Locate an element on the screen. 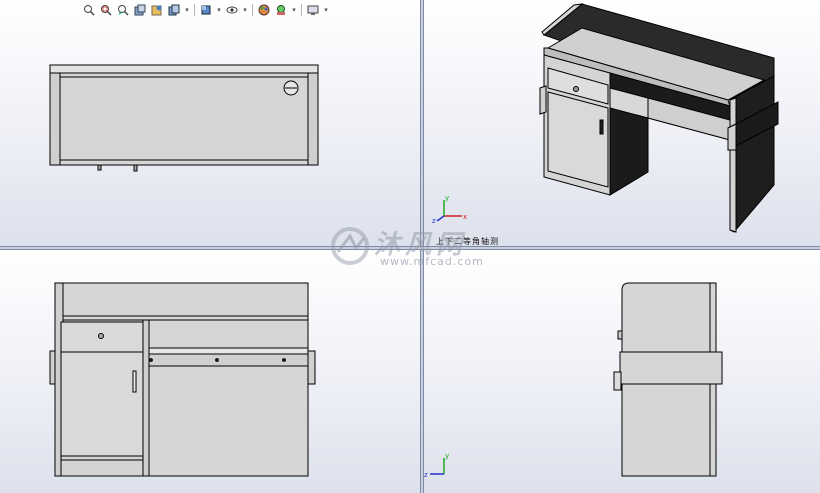 Image resolution: width=820 pixels, height=493 pixels. back-view-drawing is located at coordinates (182, 379).